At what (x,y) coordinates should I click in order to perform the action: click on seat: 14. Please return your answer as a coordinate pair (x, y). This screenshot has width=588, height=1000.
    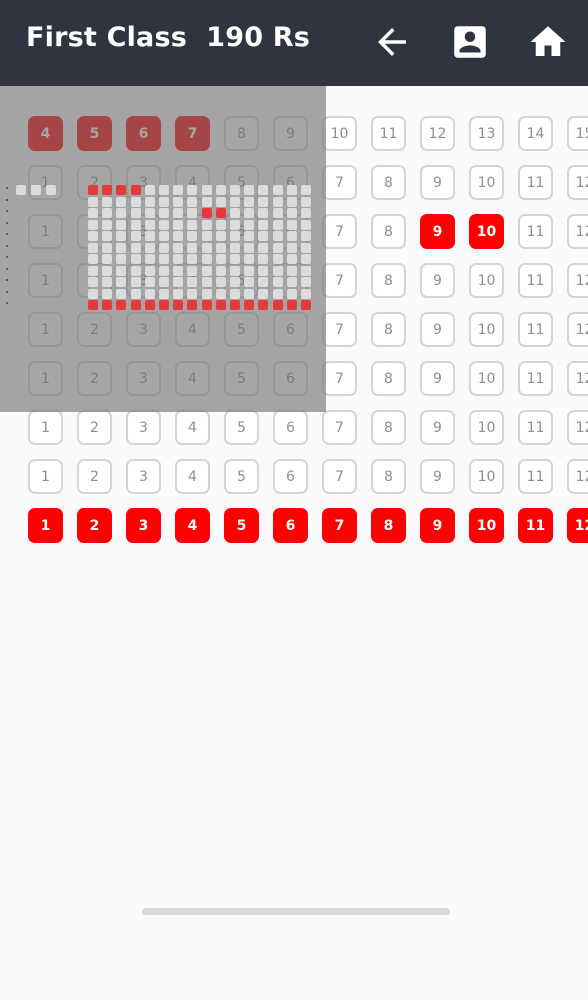
    Looking at the image, I should click on (535, 133).